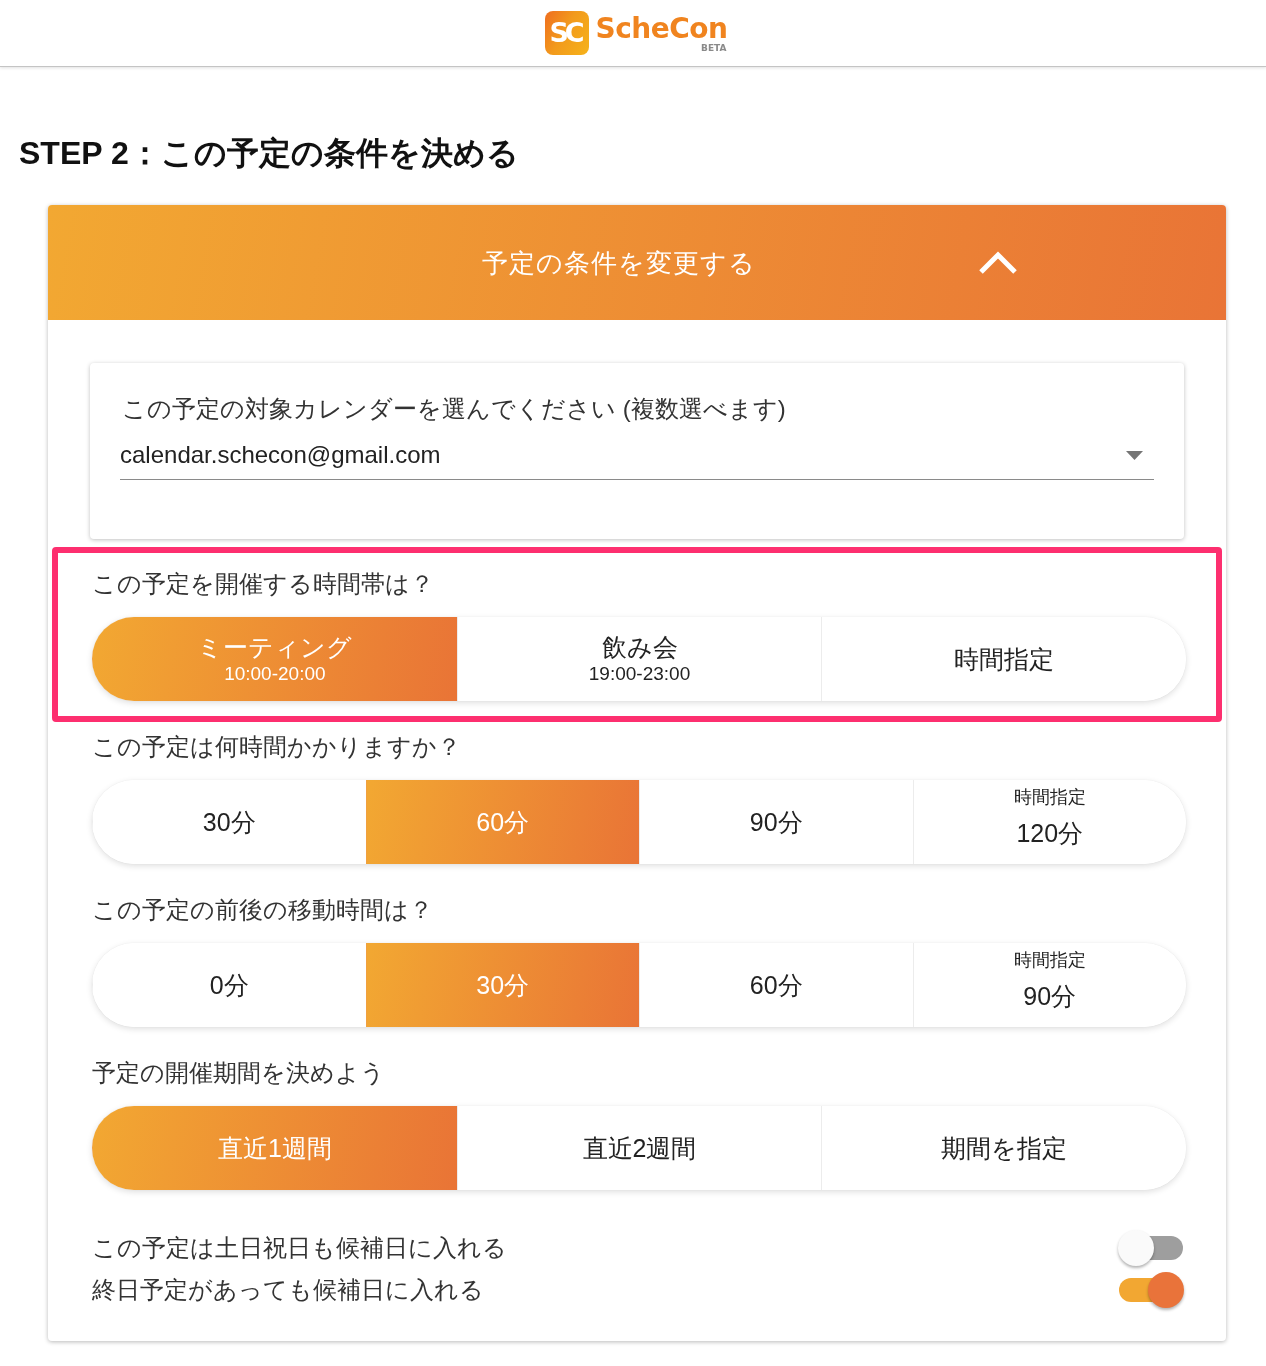 This screenshot has height=1366, width=1266. What do you see at coordinates (1134, 455) in the screenshot?
I see `dropdown-caret-icon` at bounding box center [1134, 455].